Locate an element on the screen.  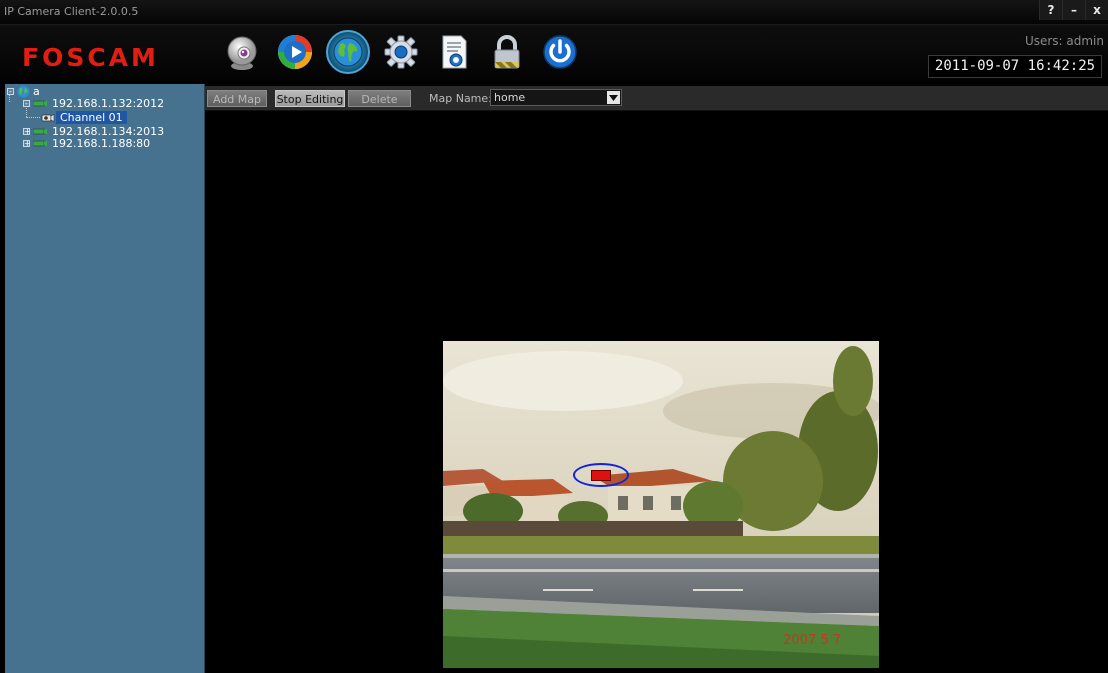
chevron-down-icon is located at coordinates (613, 97).